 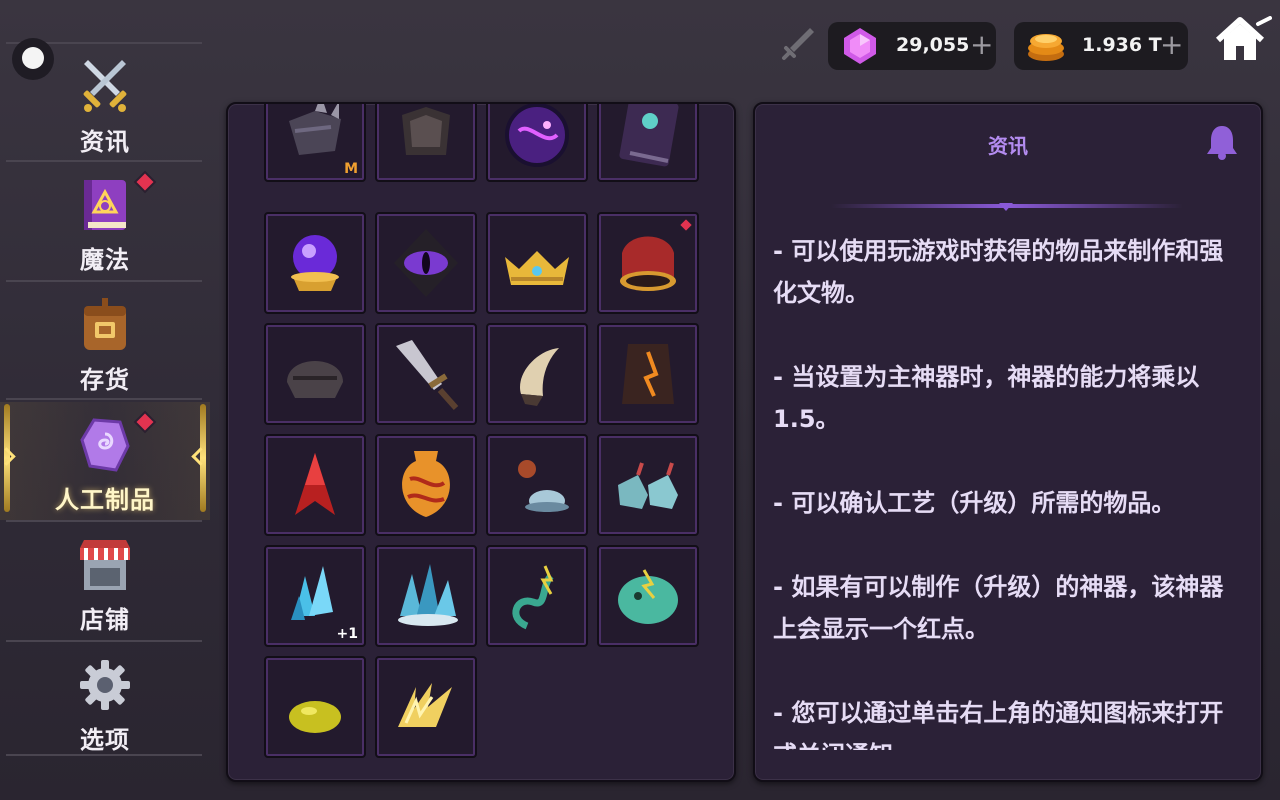 I want to click on spellbook-icon, so click(x=105, y=205).